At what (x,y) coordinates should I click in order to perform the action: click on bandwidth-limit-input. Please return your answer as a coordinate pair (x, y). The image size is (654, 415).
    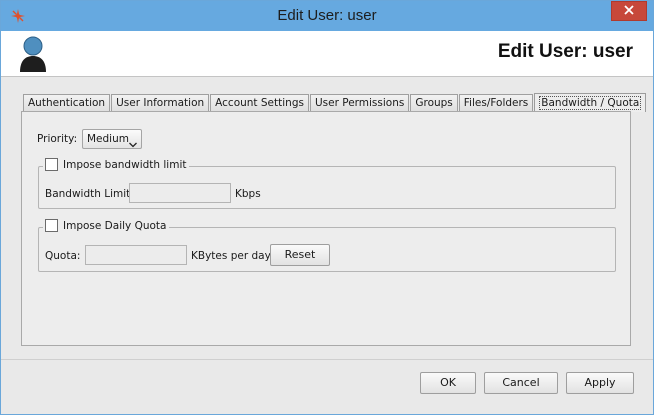
    Looking at the image, I should click on (180, 193).